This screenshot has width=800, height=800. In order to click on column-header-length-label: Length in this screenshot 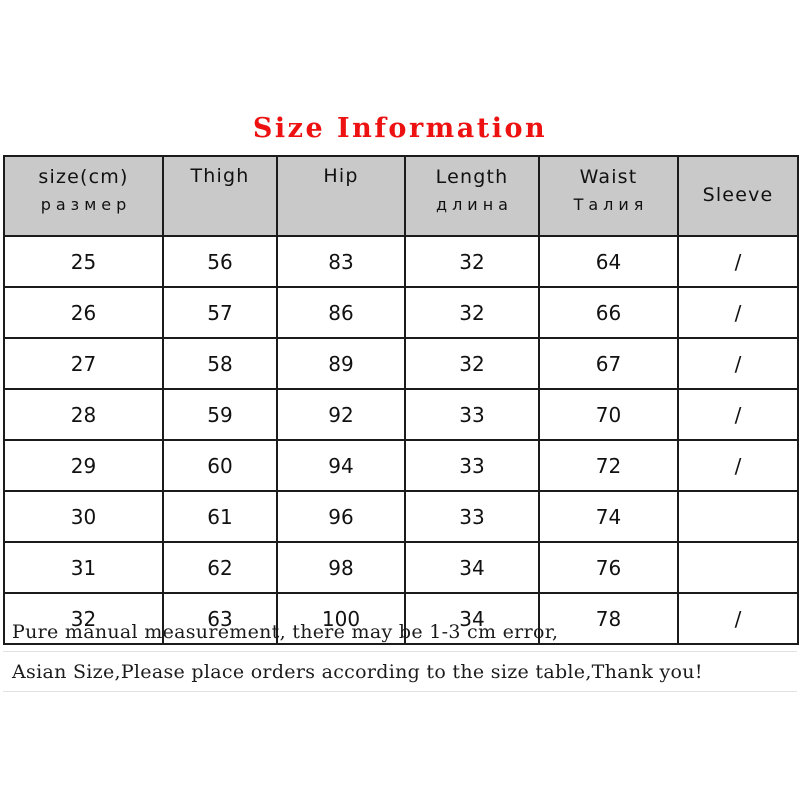, I will do `click(472, 177)`.